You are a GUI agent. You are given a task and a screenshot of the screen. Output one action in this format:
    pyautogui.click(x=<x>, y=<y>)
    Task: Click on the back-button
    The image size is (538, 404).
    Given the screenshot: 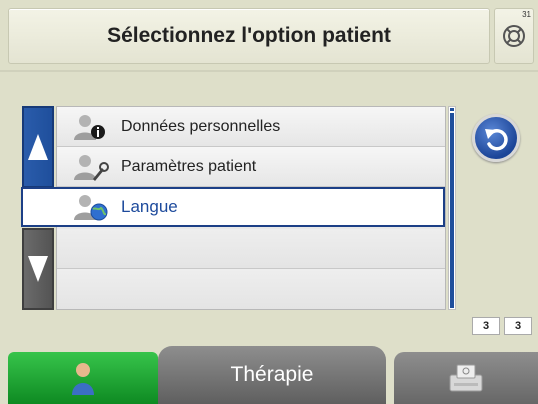 What is the action you would take?
    pyautogui.click(x=496, y=138)
    